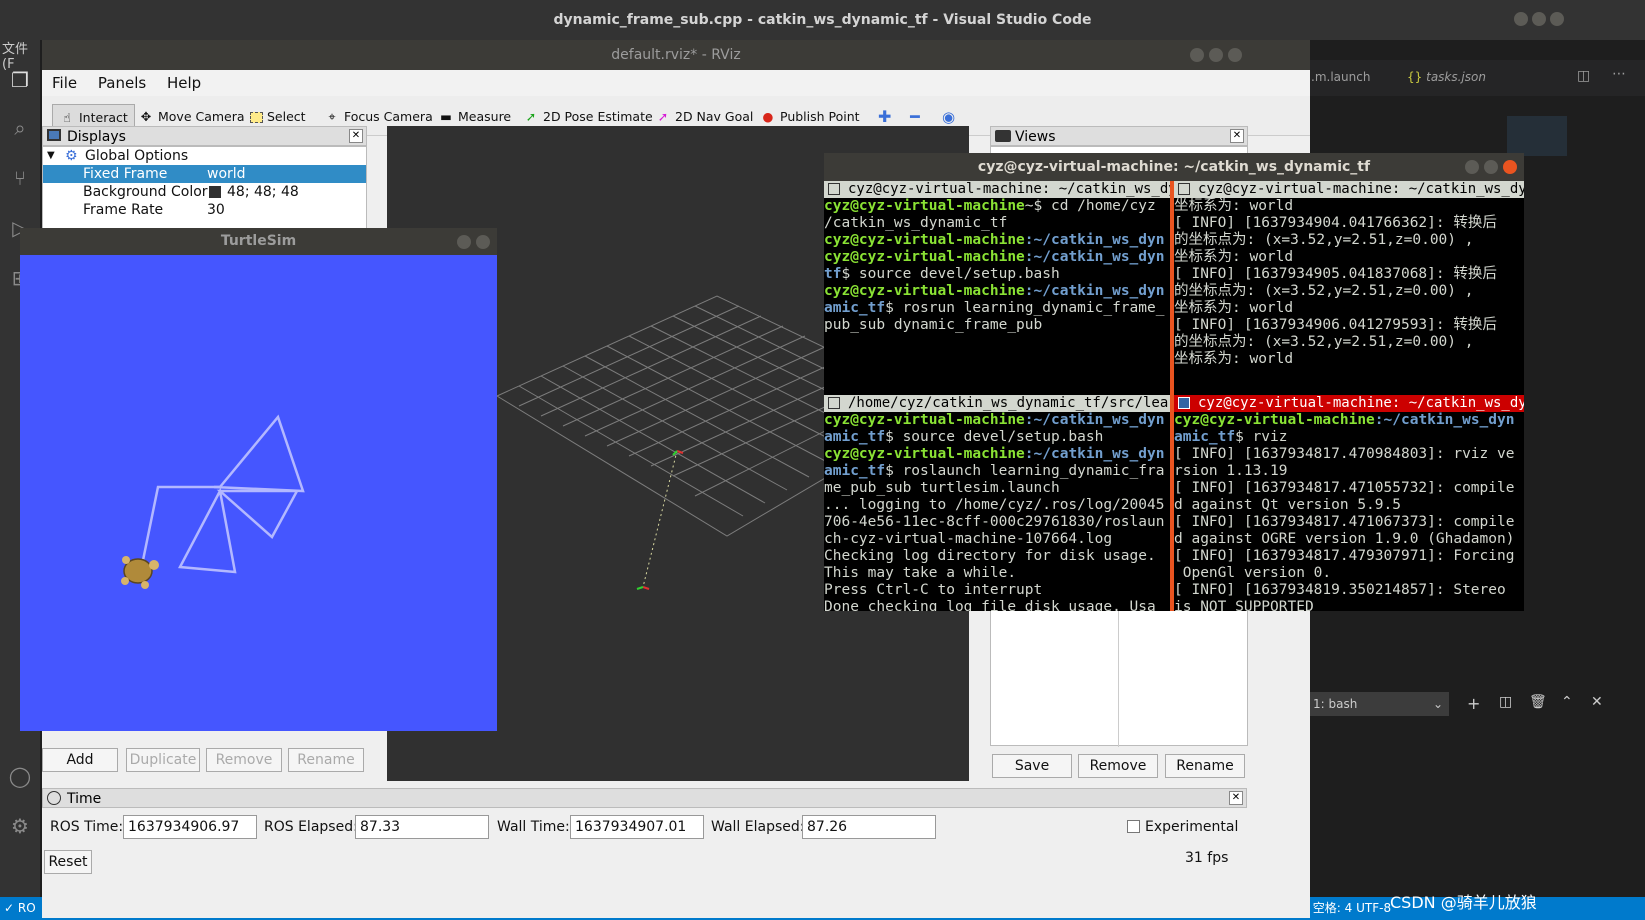  What do you see at coordinates (1446, 77) in the screenshot?
I see `tab-tasks-json: {} tasks.json` at bounding box center [1446, 77].